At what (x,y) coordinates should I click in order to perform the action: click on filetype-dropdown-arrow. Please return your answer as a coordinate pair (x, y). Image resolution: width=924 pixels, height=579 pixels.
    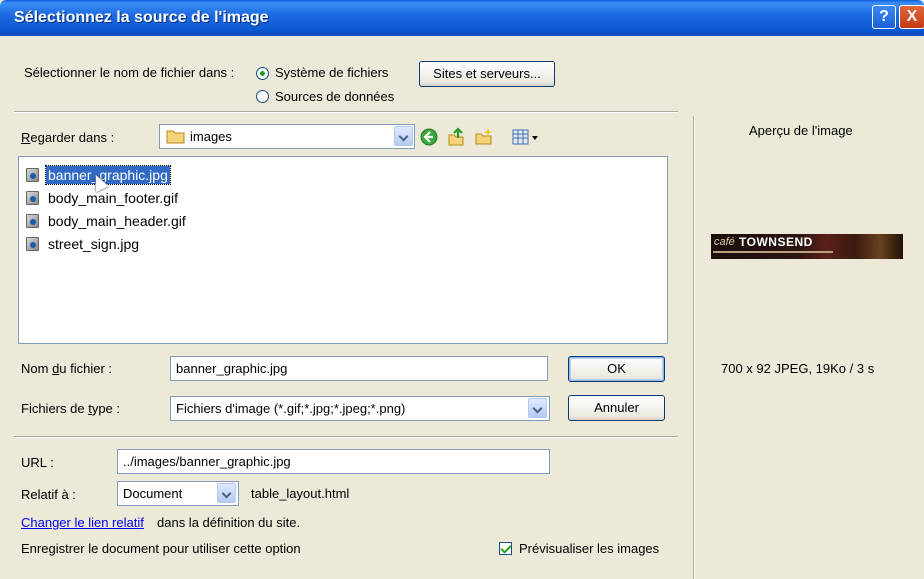
    Looking at the image, I should click on (537, 408).